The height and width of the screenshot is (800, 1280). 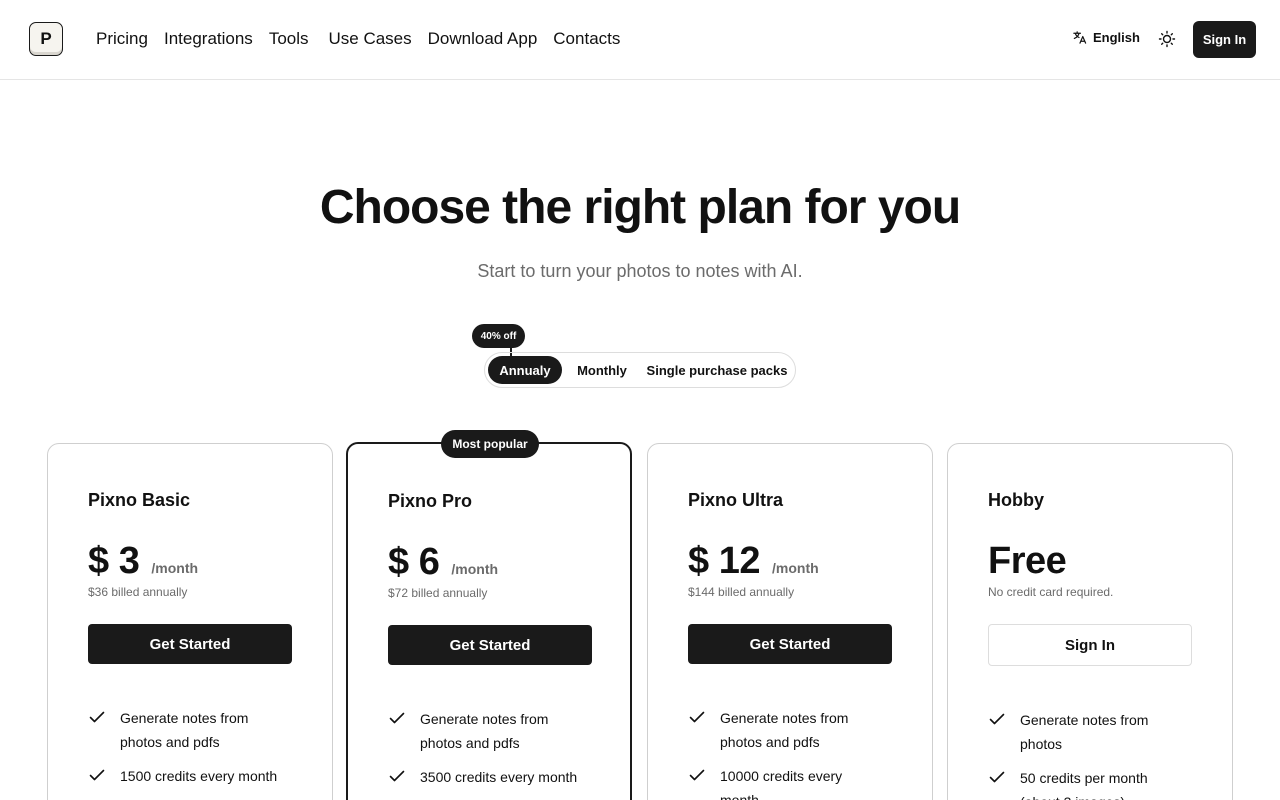 What do you see at coordinates (724, 561) in the screenshot?
I see `price-amount: $ 12` at bounding box center [724, 561].